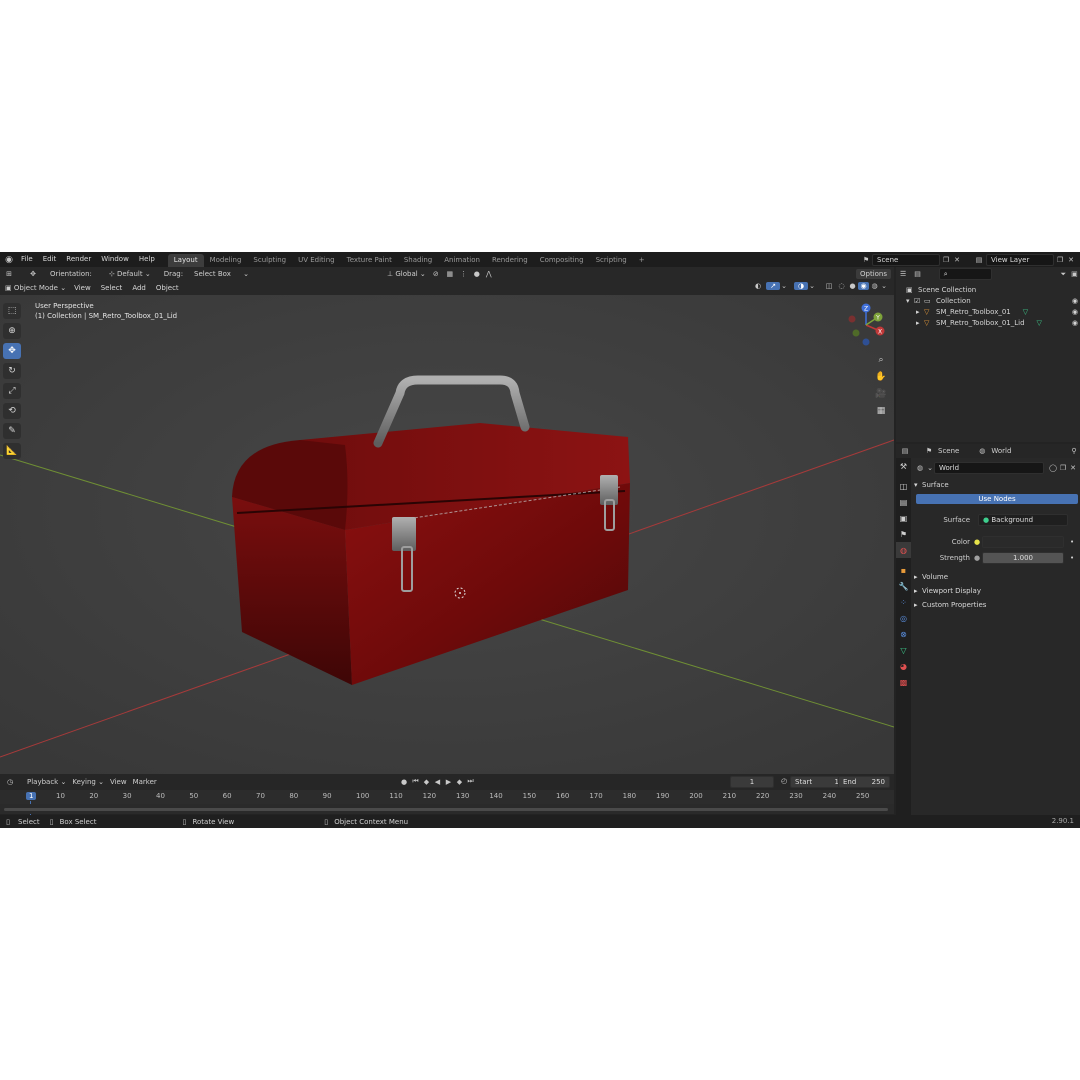 The height and width of the screenshot is (1080, 1080). What do you see at coordinates (426, 782) in the screenshot?
I see `jump-keyframe-back-icon: ◆` at bounding box center [426, 782].